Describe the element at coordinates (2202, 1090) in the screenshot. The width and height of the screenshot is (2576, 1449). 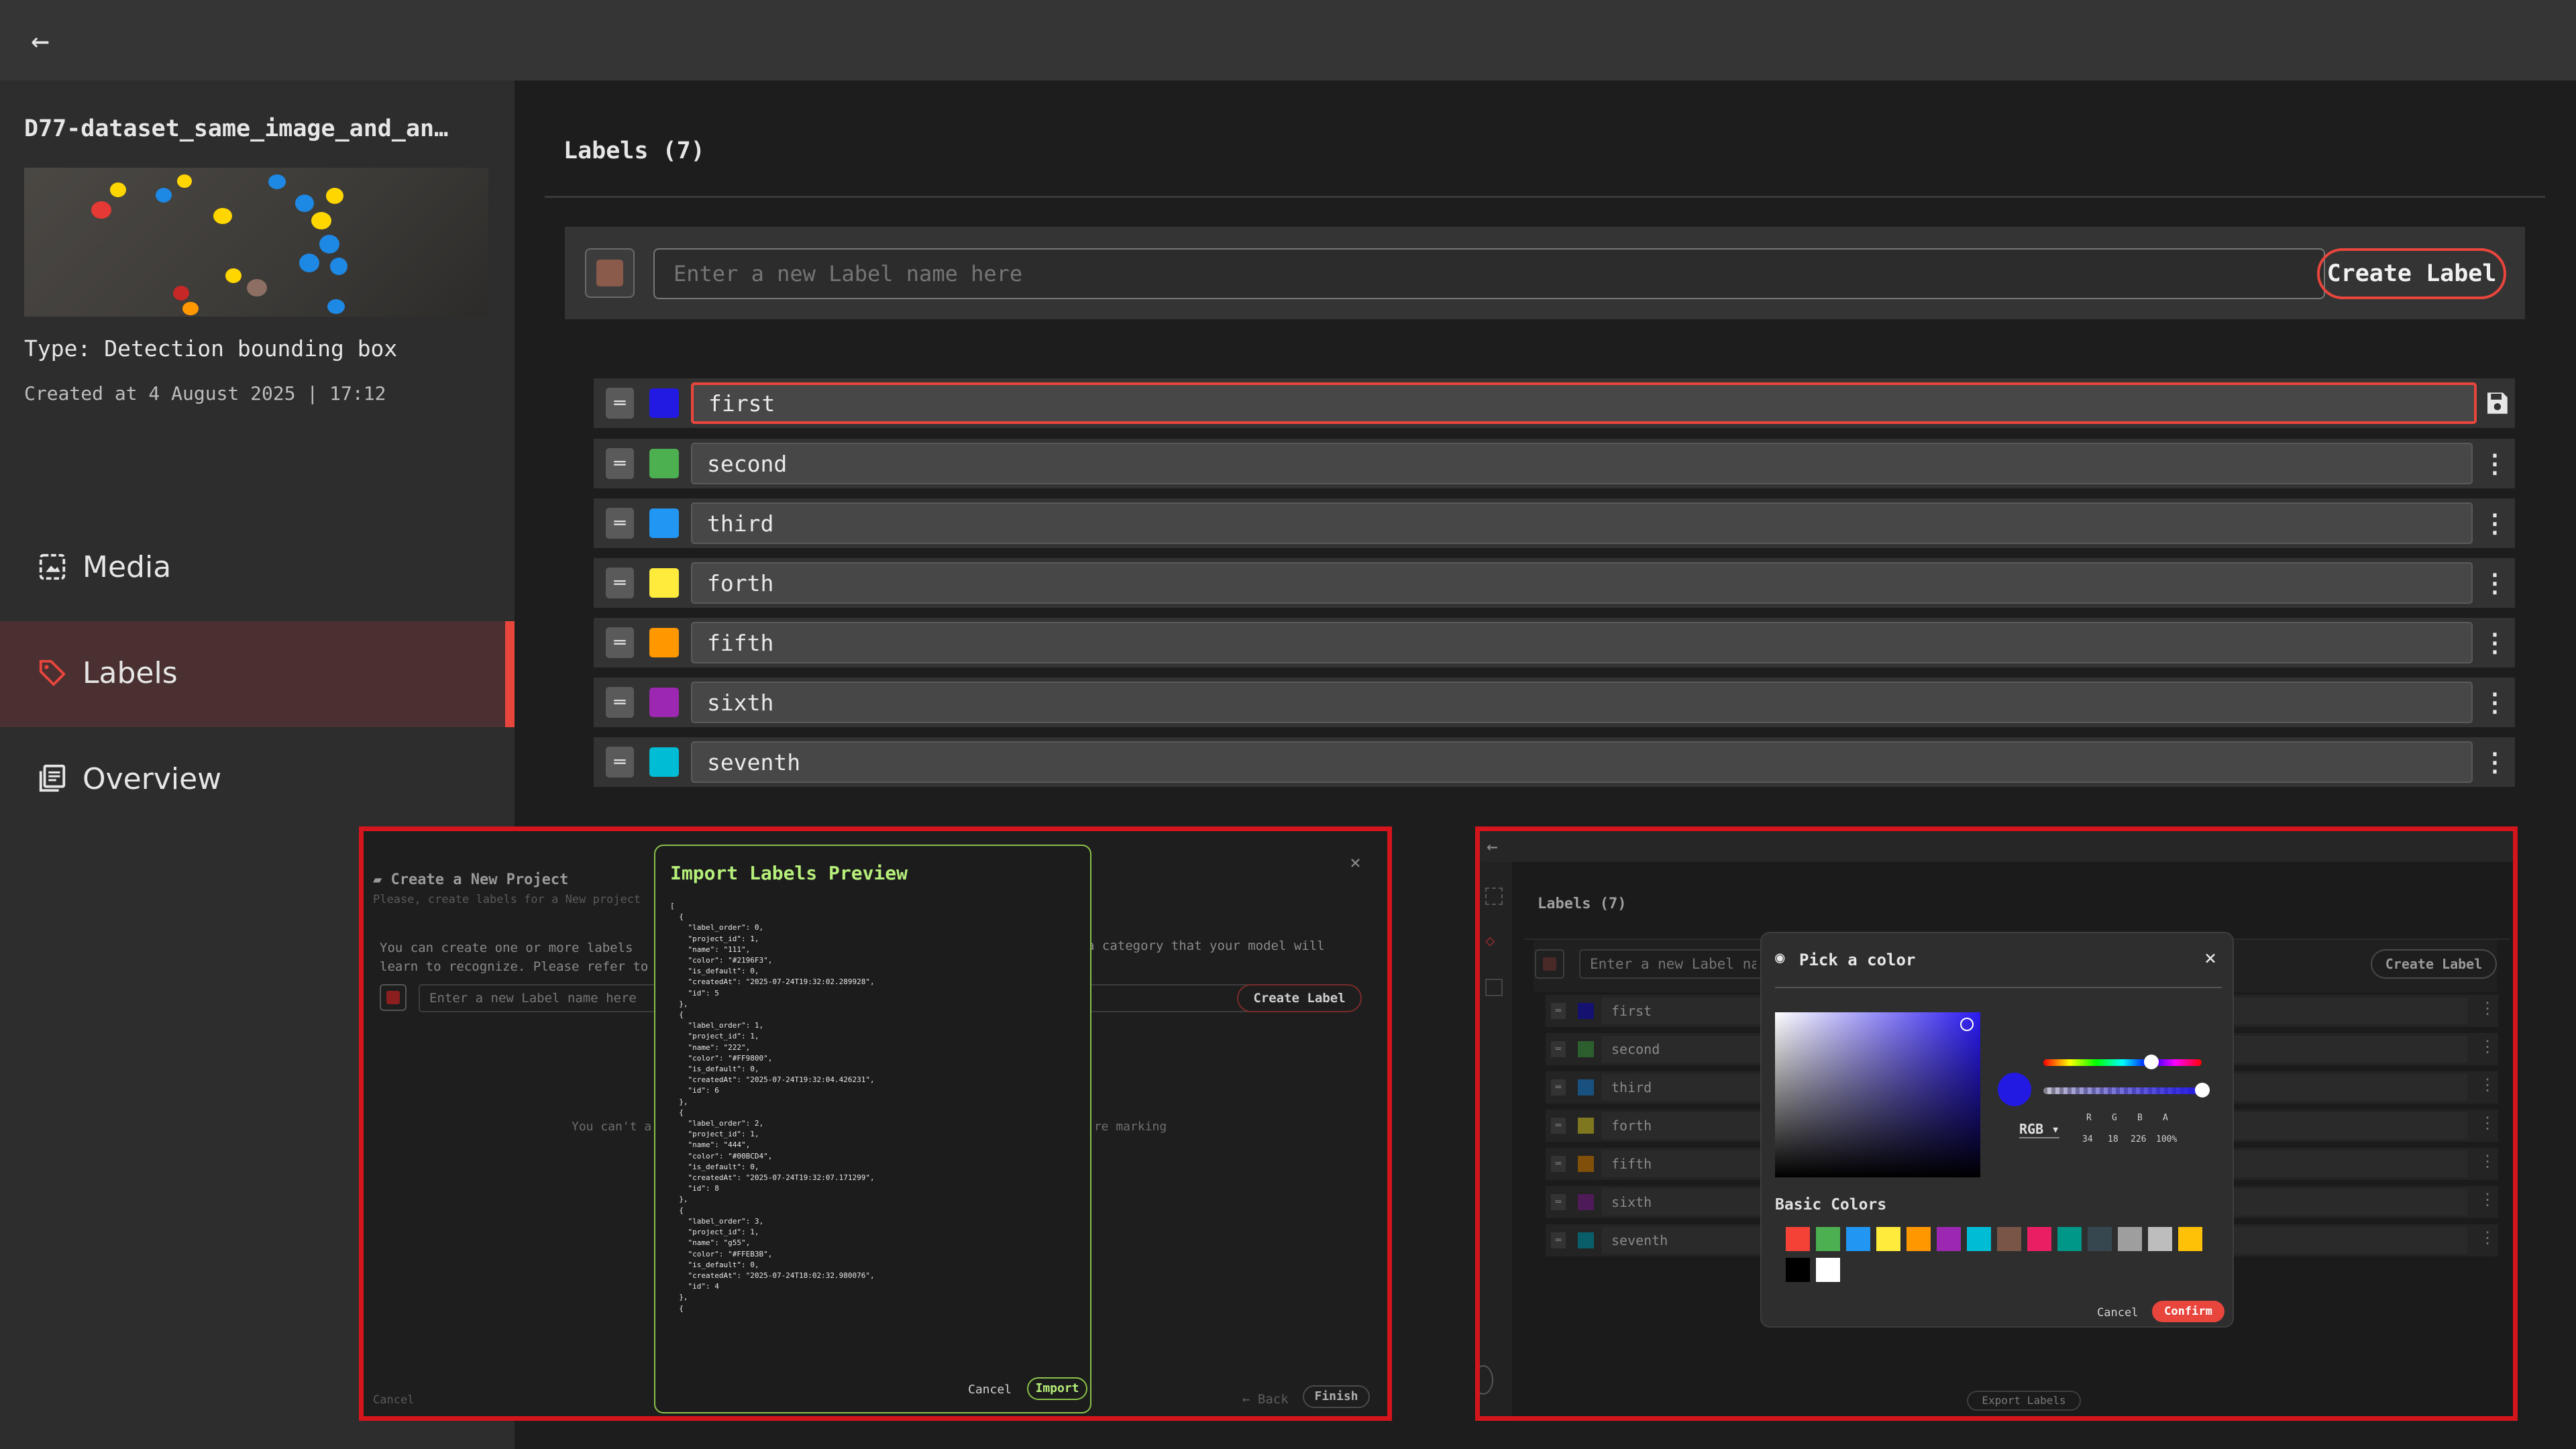
I see `alpha-slider-thumb` at that location.